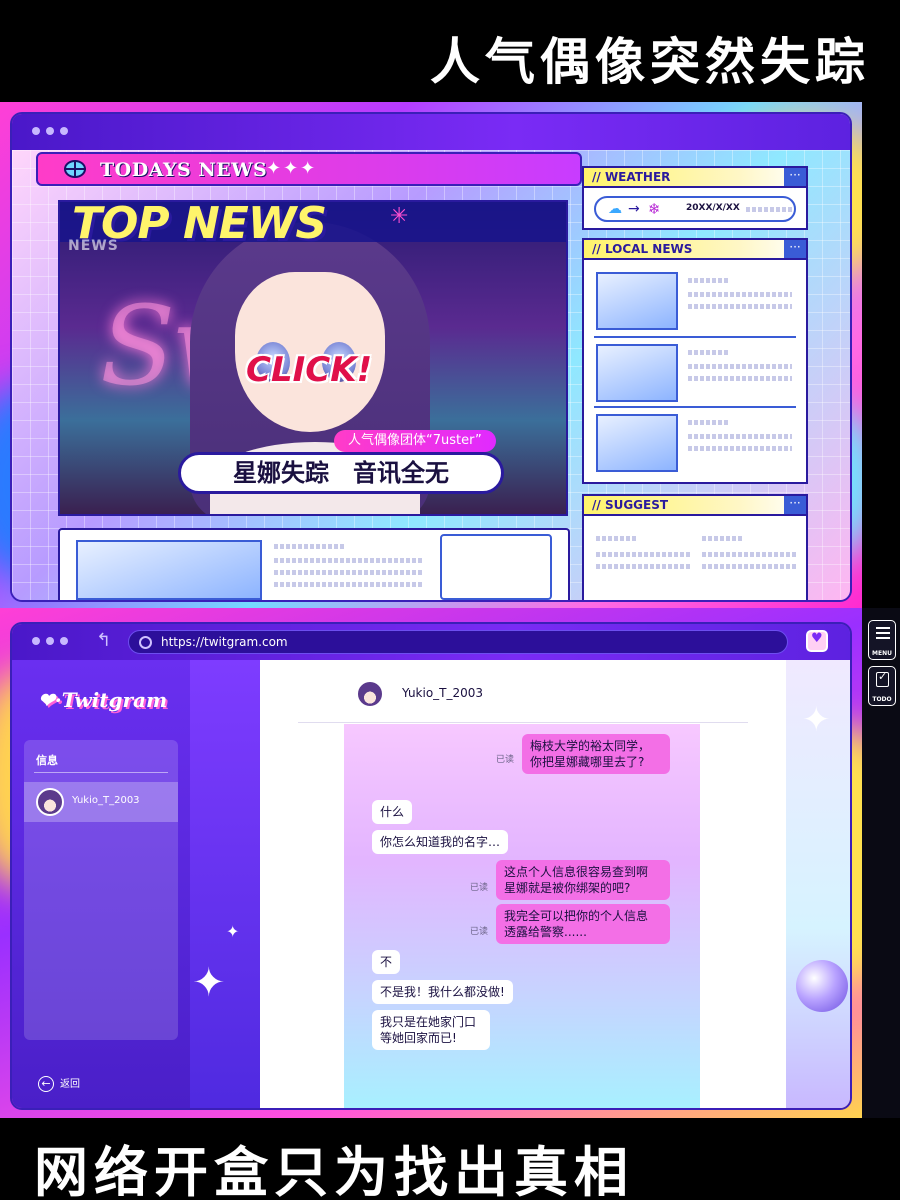 This screenshot has height=1200, width=900. Describe the element at coordinates (882, 653) in the screenshot. I see `menu-label: MENU` at that location.